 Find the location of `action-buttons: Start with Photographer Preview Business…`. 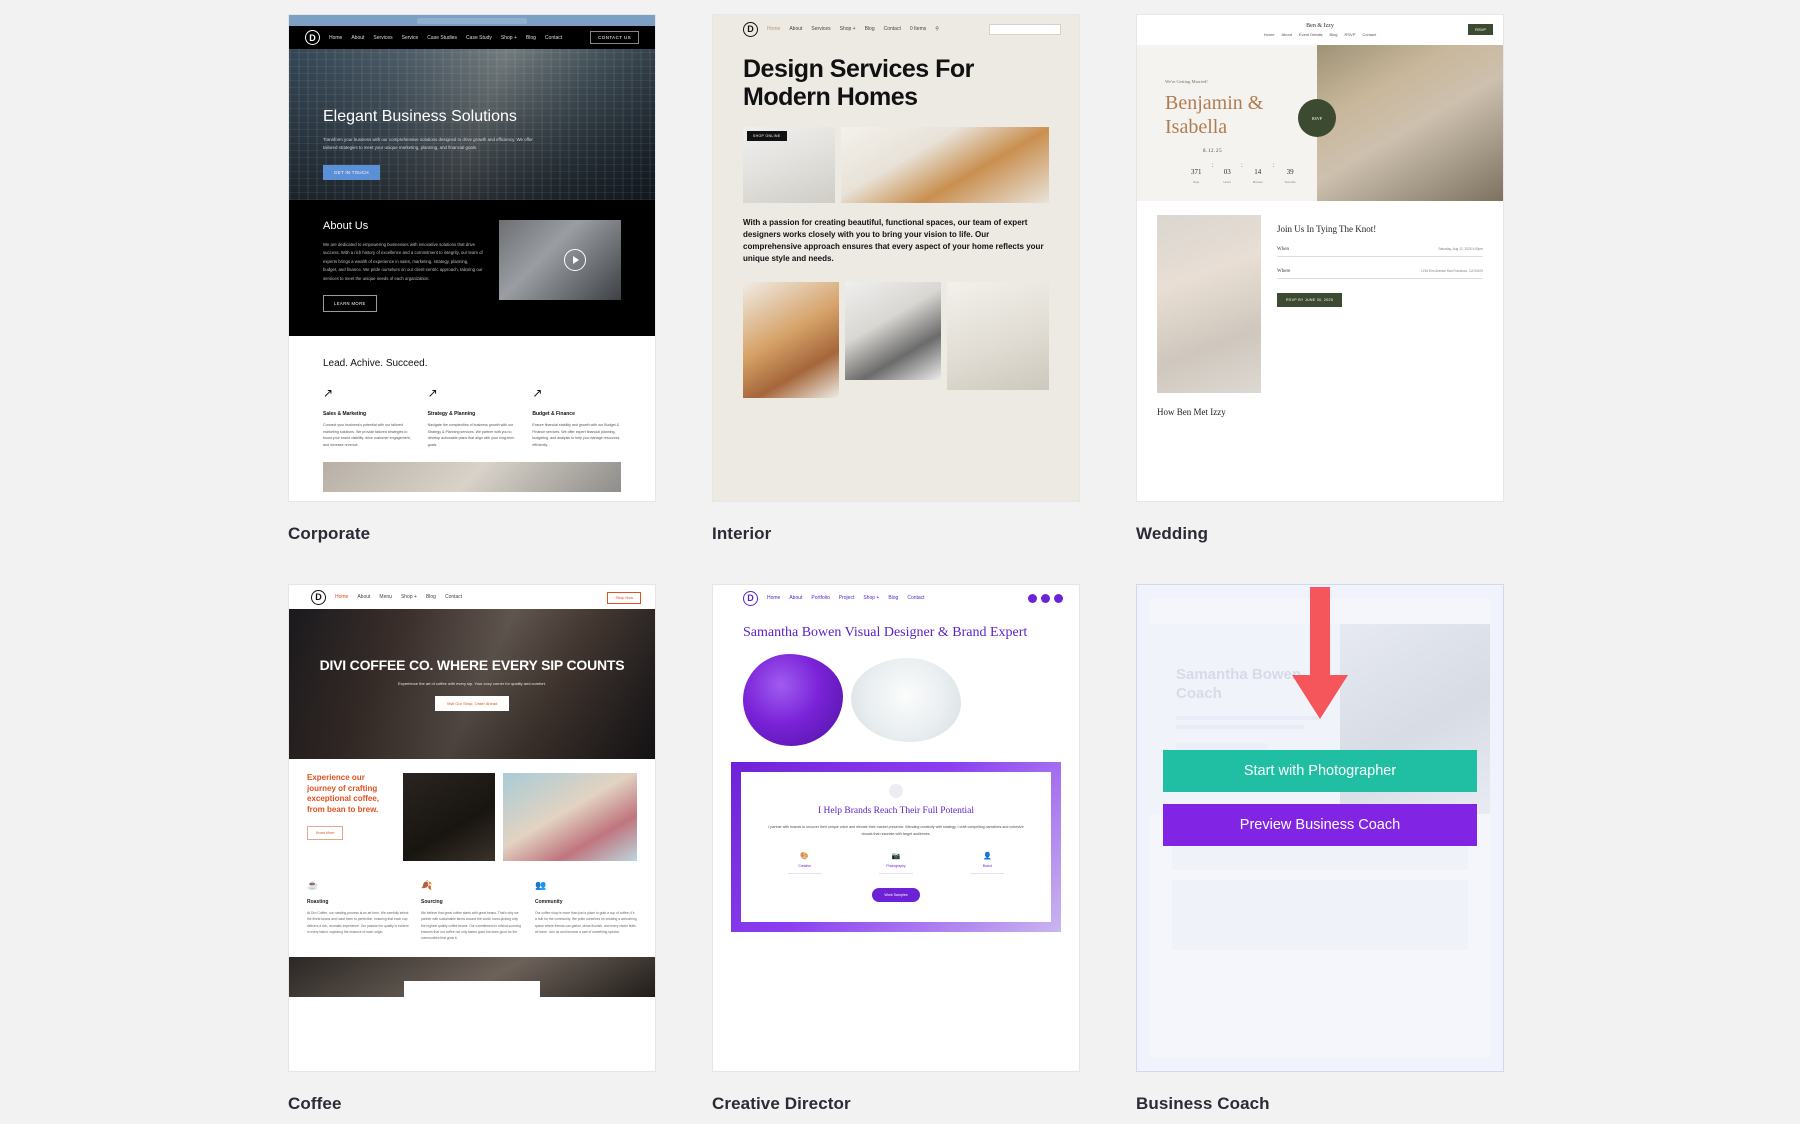

action-buttons: Start with Photographer Preview Business… is located at coordinates (1320, 804).